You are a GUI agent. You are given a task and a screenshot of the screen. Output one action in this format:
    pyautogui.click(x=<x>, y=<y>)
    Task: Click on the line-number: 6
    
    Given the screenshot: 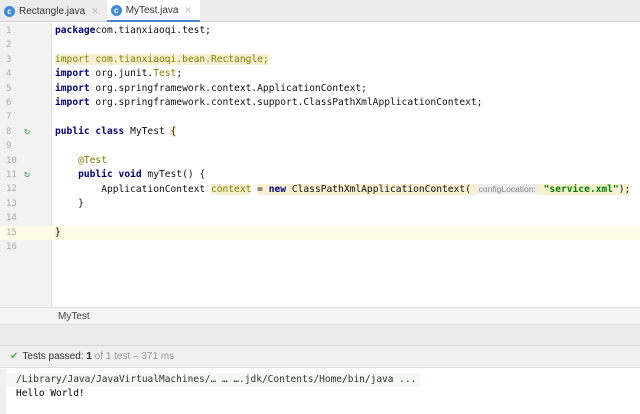 What is the action you would take?
    pyautogui.click(x=9, y=103)
    